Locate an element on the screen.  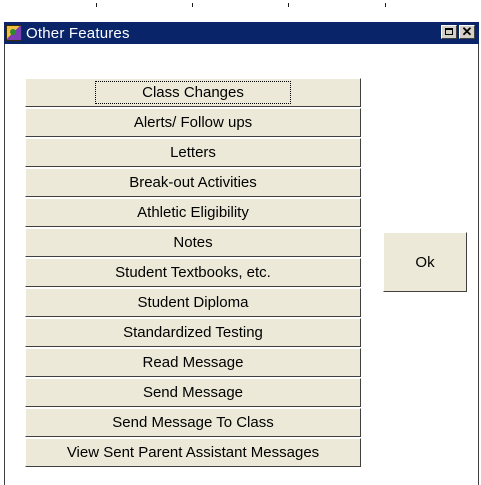
button-label: Standardized Testing is located at coordinates (193, 332).